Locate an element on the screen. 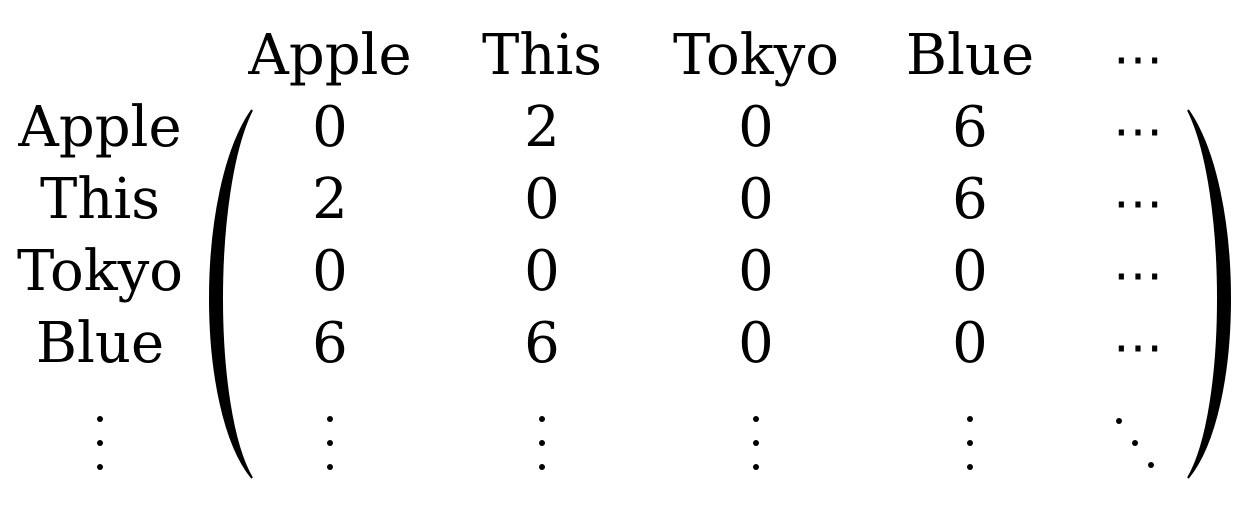  diagonal-dots is located at coordinates (1140, 443).